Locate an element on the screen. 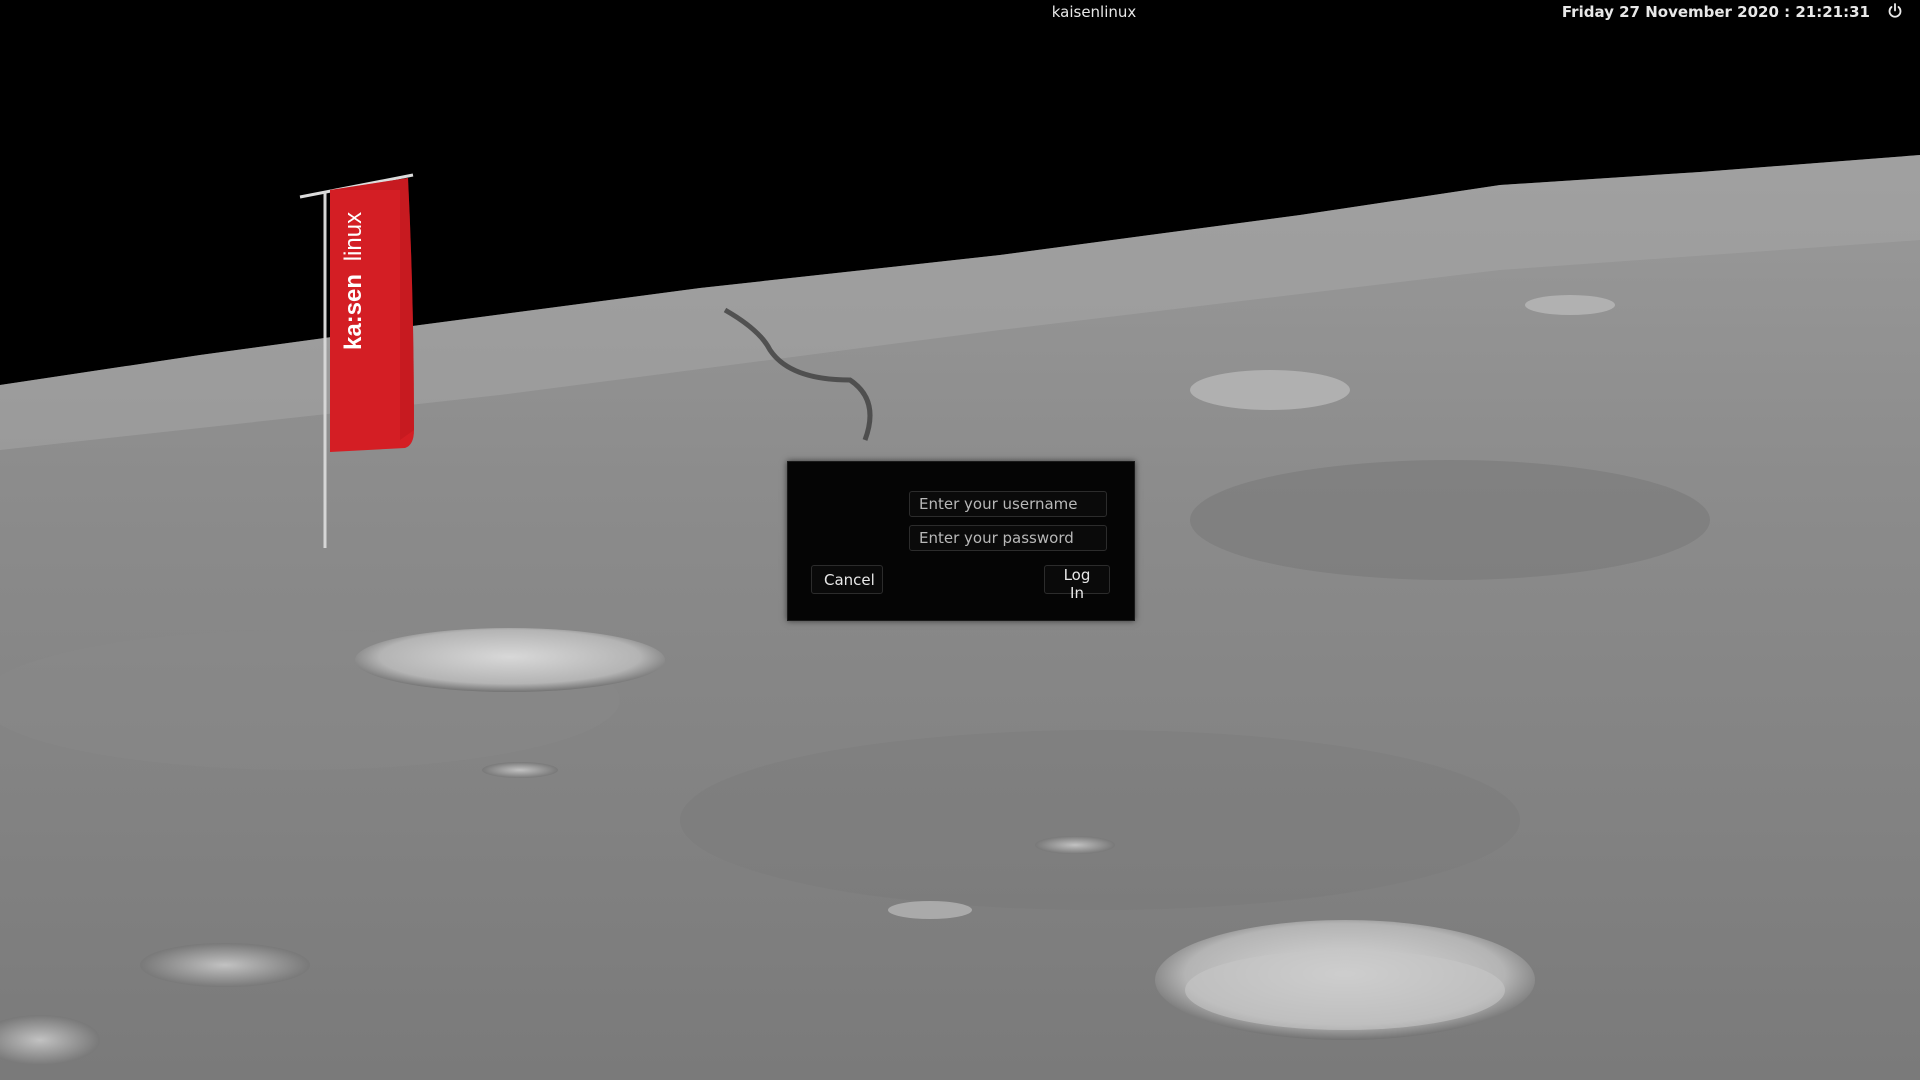  flag-brand-bold: ka:sen is located at coordinates (353, 311).